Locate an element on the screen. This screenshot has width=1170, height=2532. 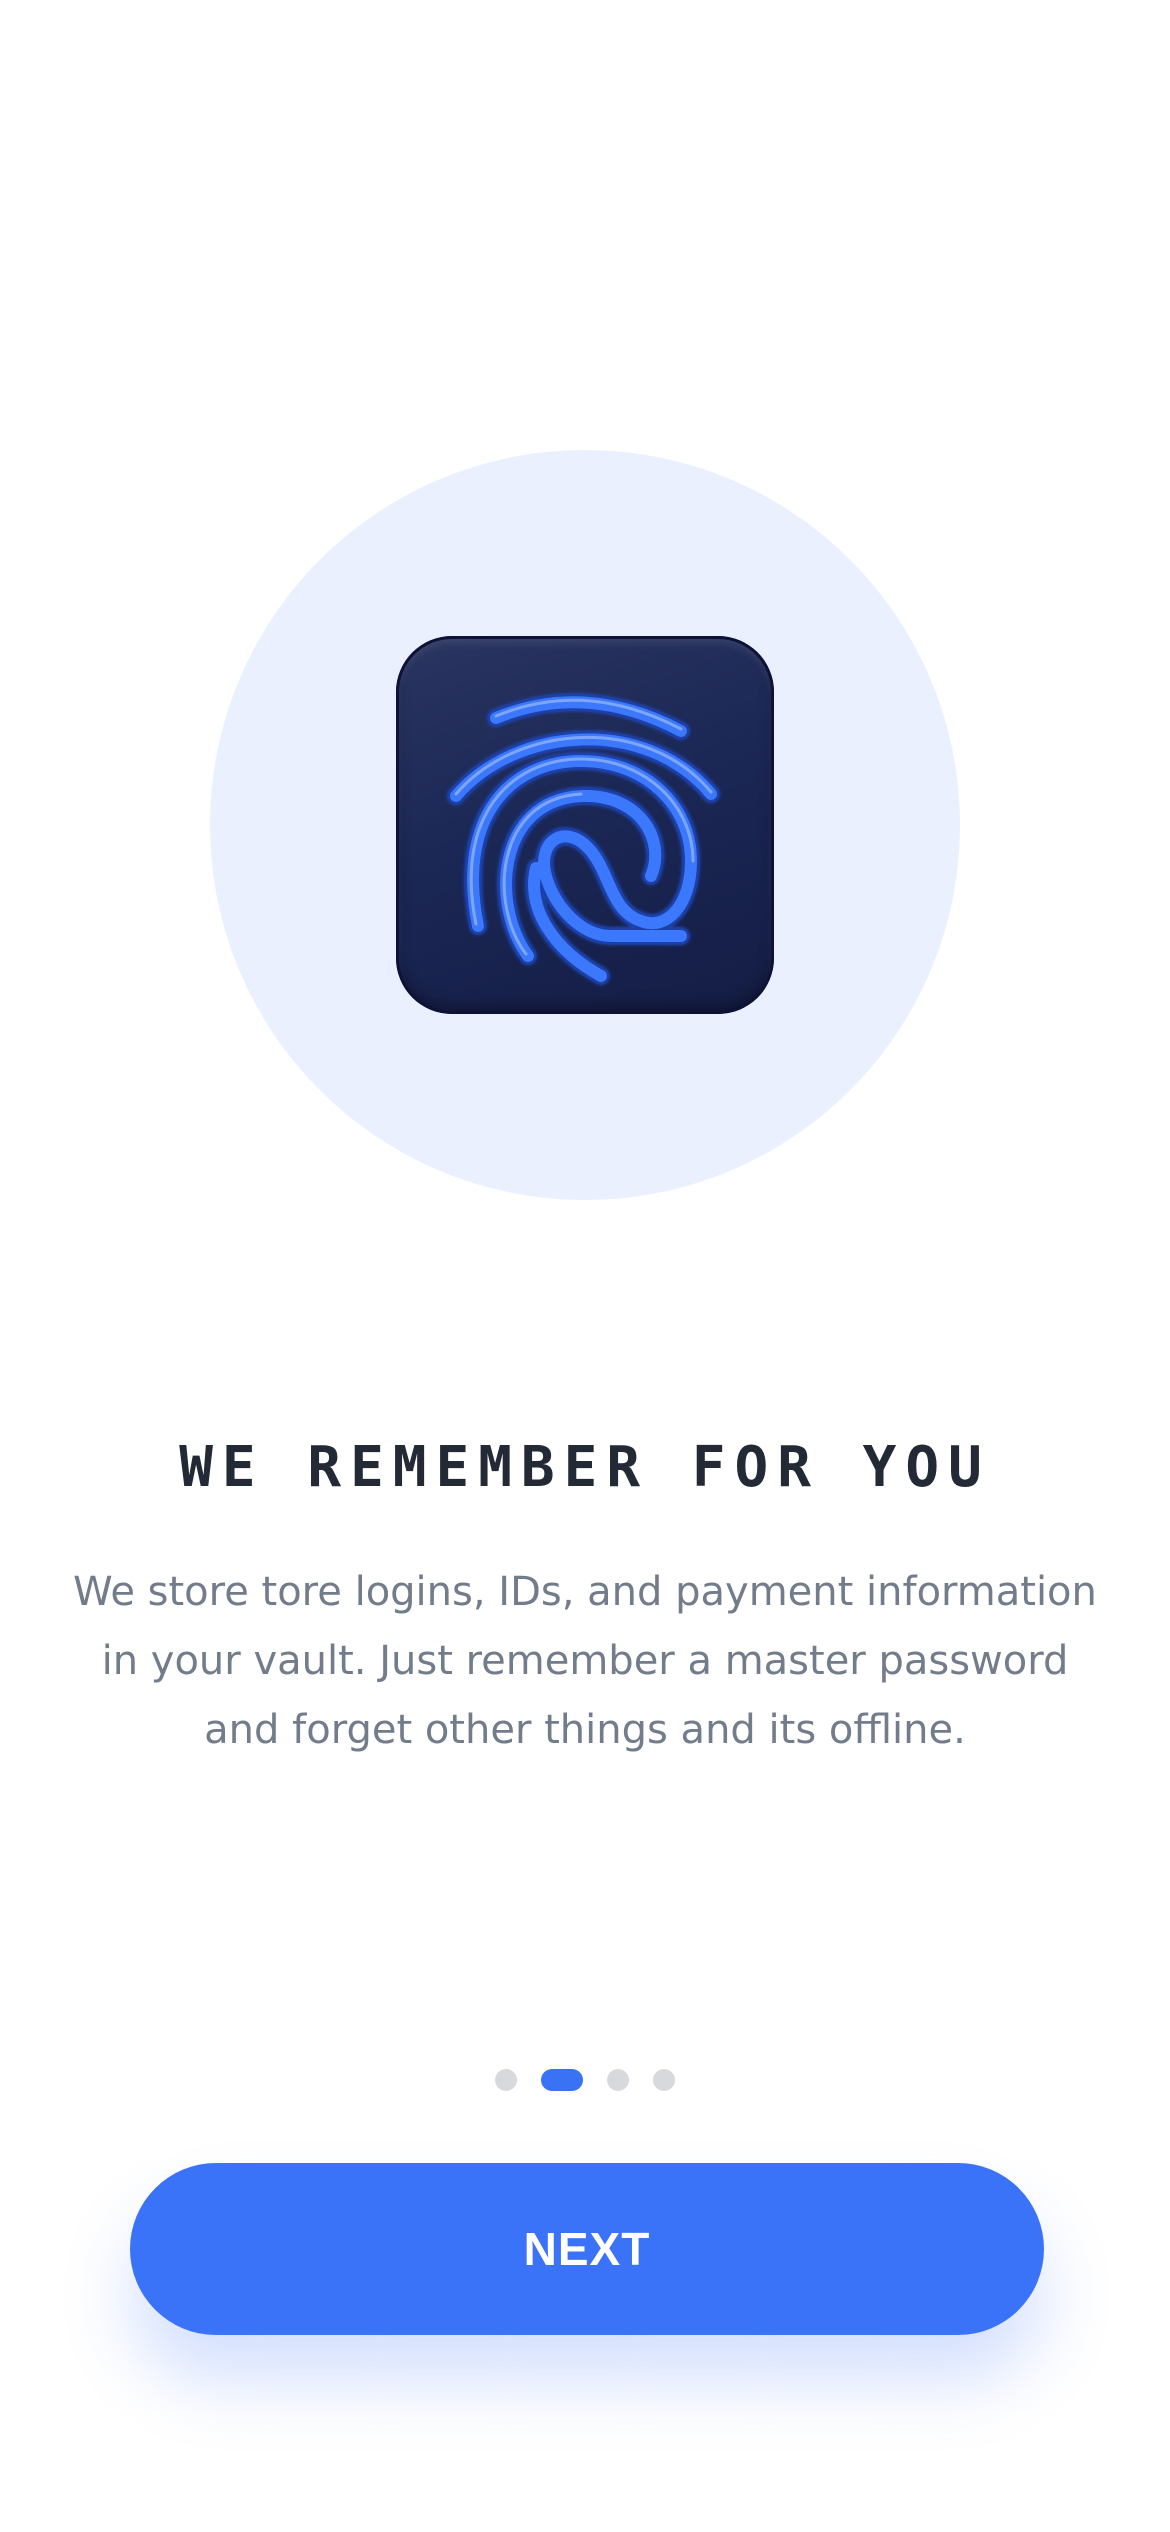
fingerprint-icon is located at coordinates (585, 825).